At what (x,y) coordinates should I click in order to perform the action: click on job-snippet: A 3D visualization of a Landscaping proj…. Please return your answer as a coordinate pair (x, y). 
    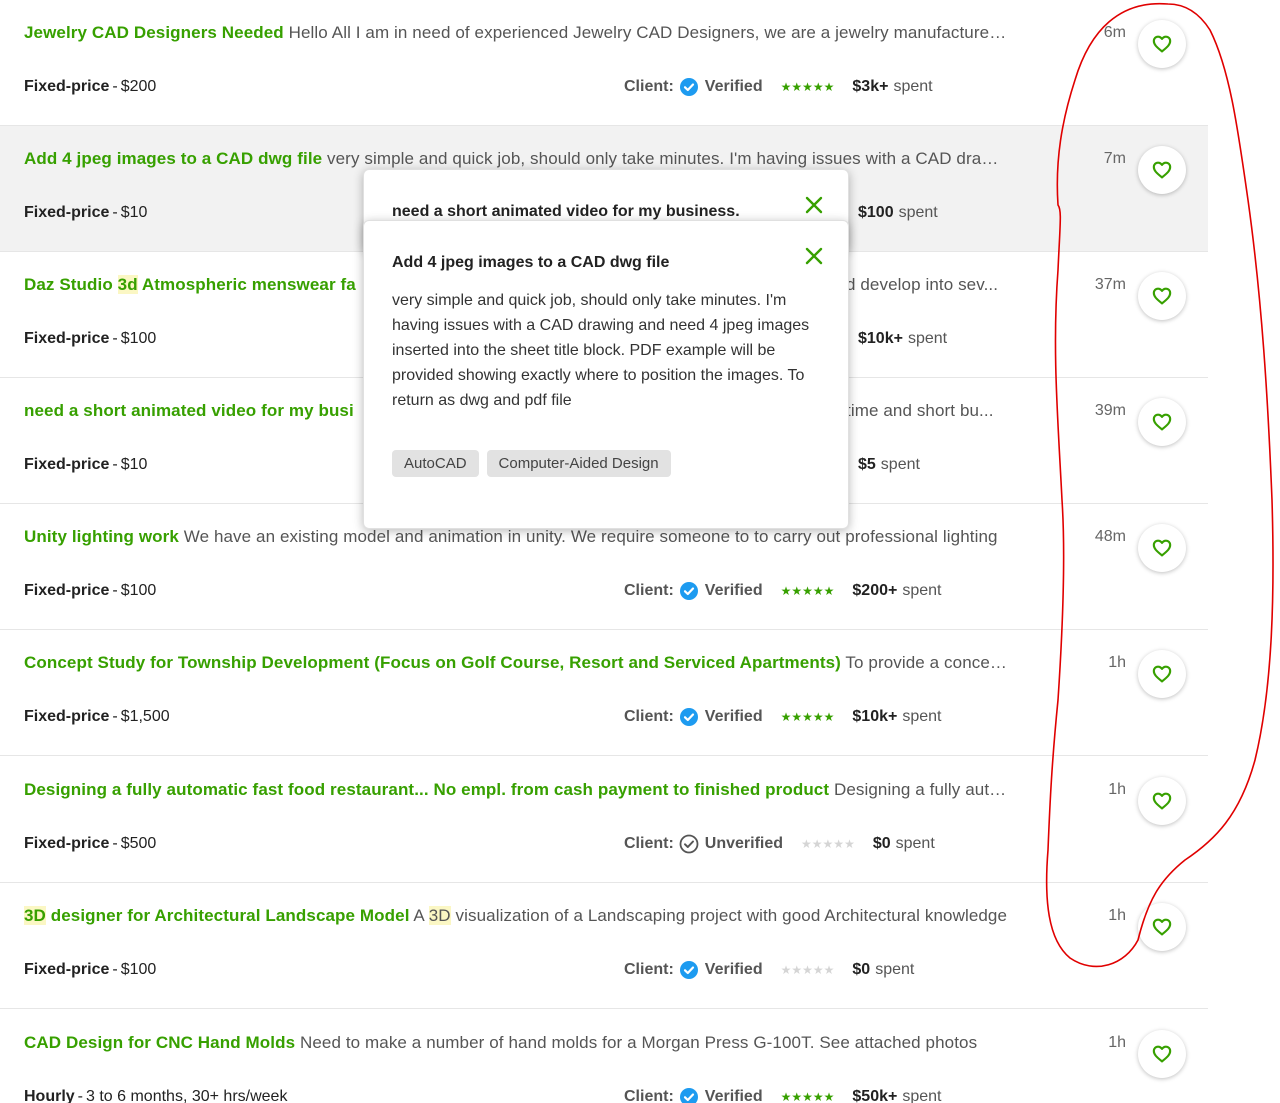
    Looking at the image, I should click on (709, 915).